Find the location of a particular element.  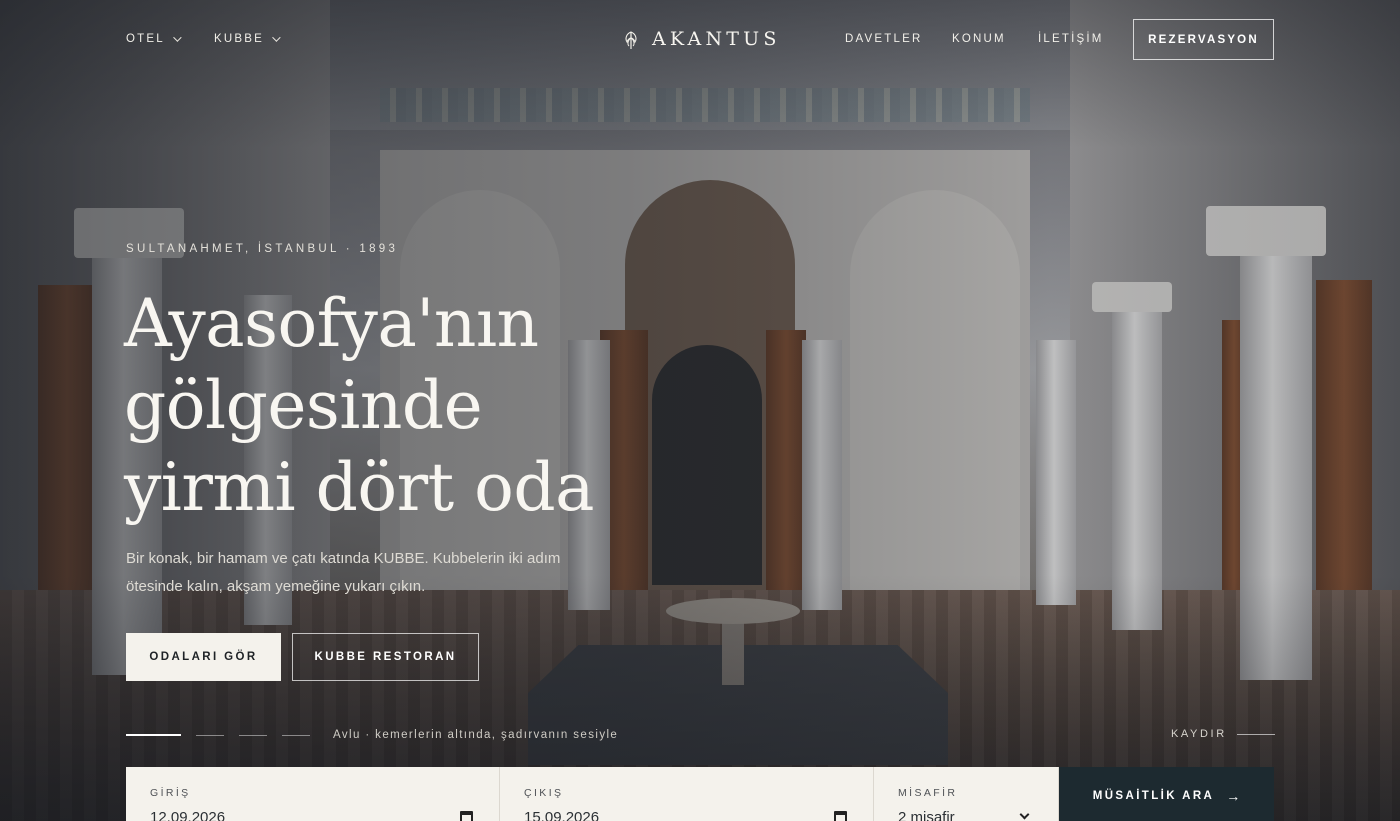

nav-item-davetler: DAVETLER is located at coordinates (883, 39).